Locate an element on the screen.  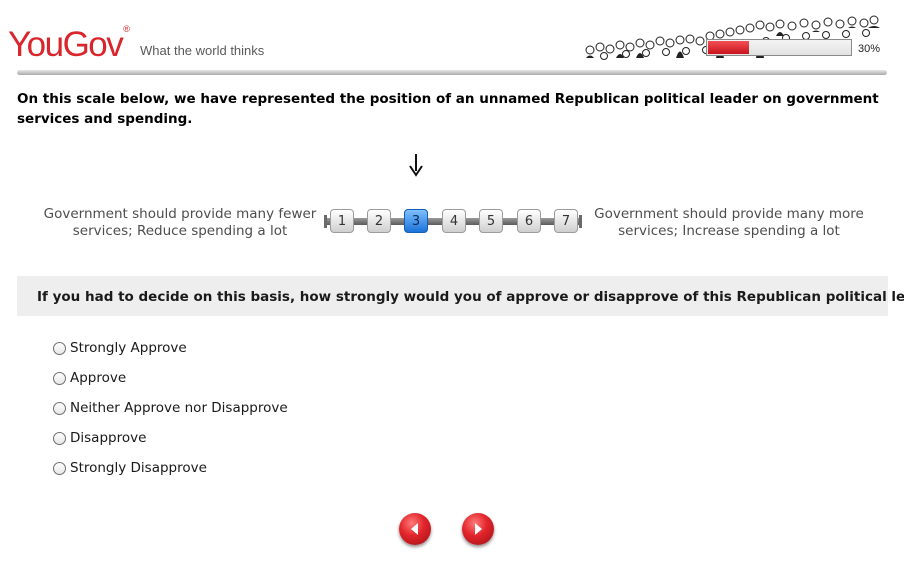
scale-point-4: 4 is located at coordinates (454, 221).